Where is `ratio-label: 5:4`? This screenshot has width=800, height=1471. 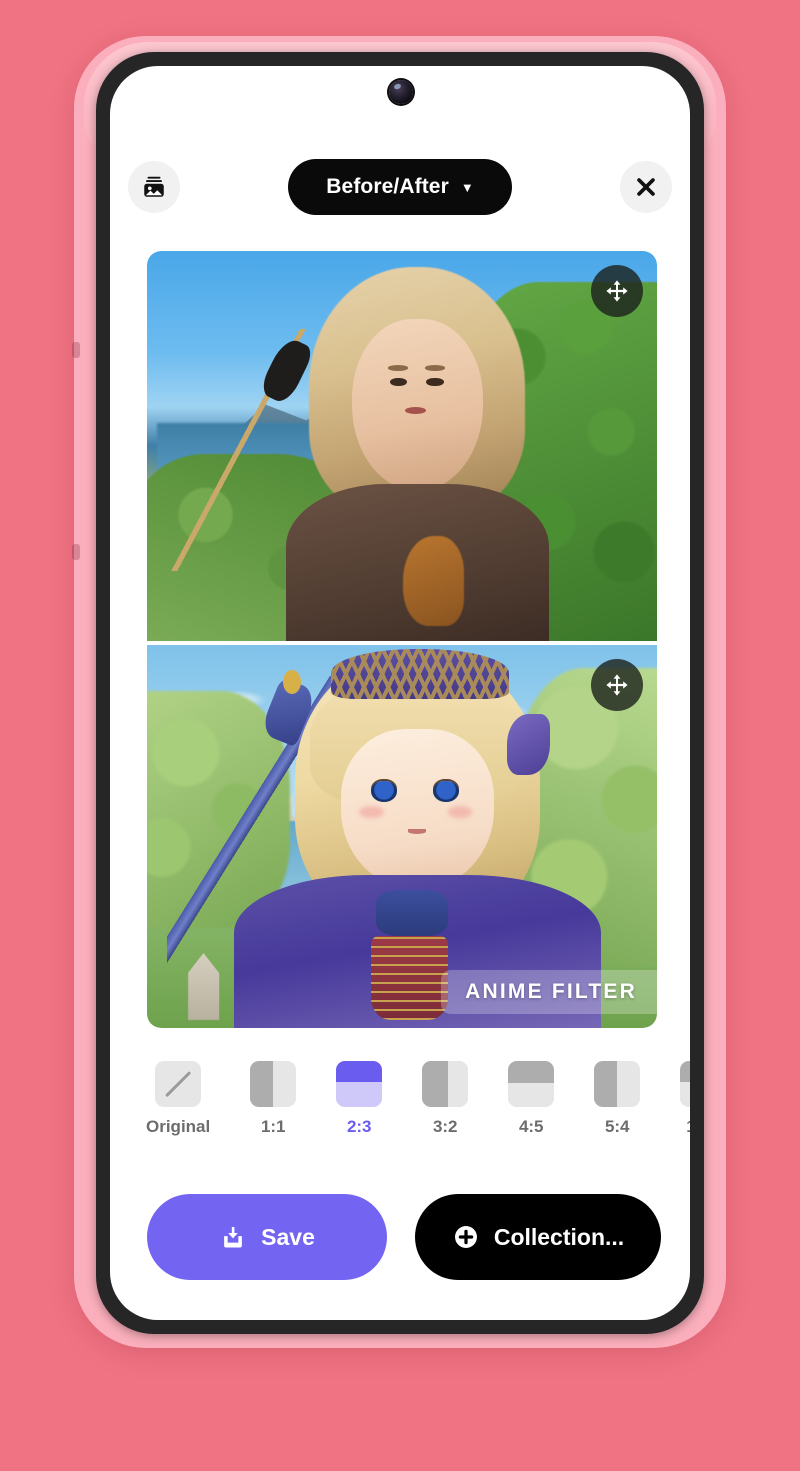
ratio-label: 5:4 is located at coordinates (617, 1126).